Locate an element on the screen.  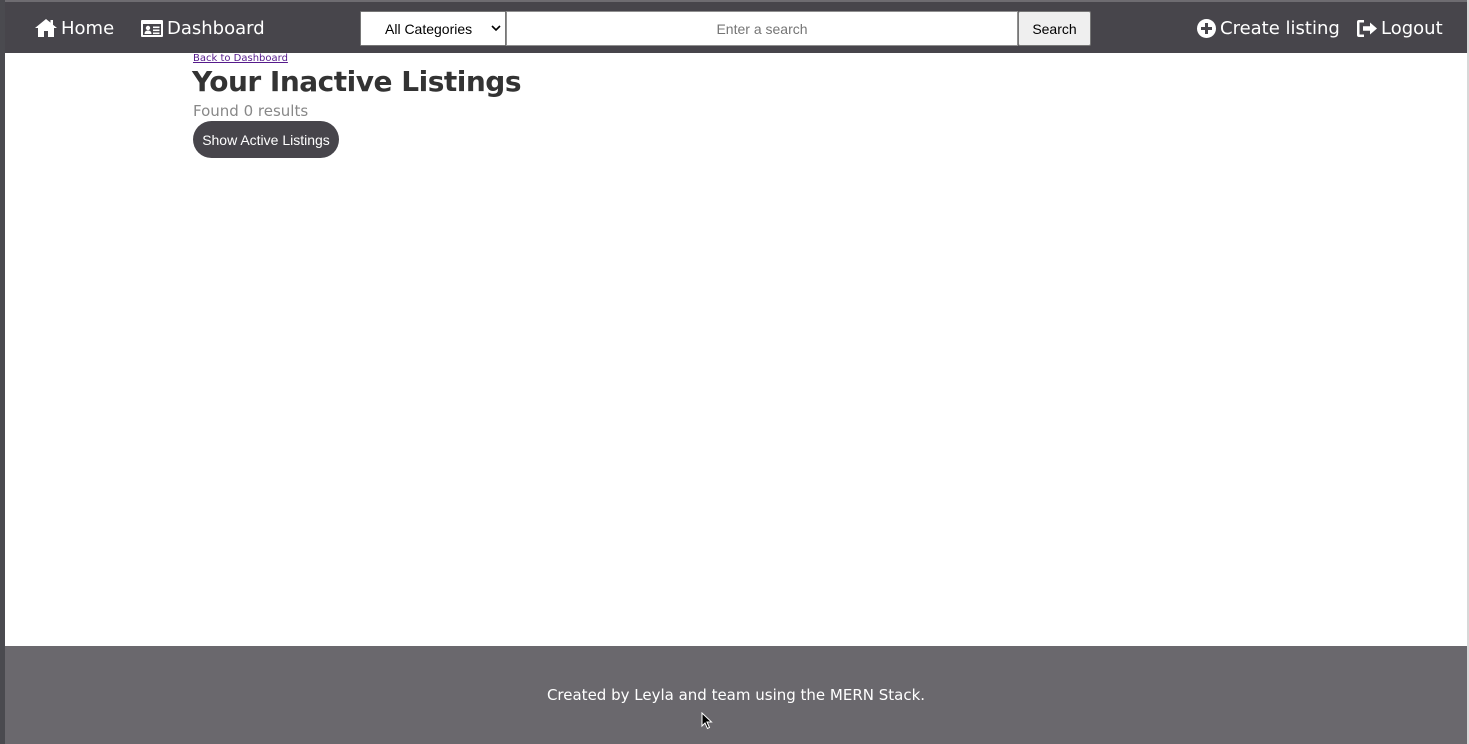
search-button-label: Search is located at coordinates (1054, 28).